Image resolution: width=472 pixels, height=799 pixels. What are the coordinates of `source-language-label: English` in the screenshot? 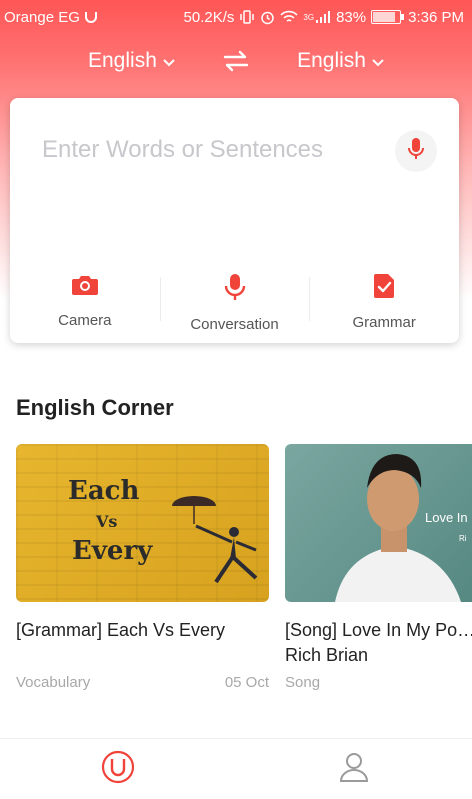 It's located at (122, 60).